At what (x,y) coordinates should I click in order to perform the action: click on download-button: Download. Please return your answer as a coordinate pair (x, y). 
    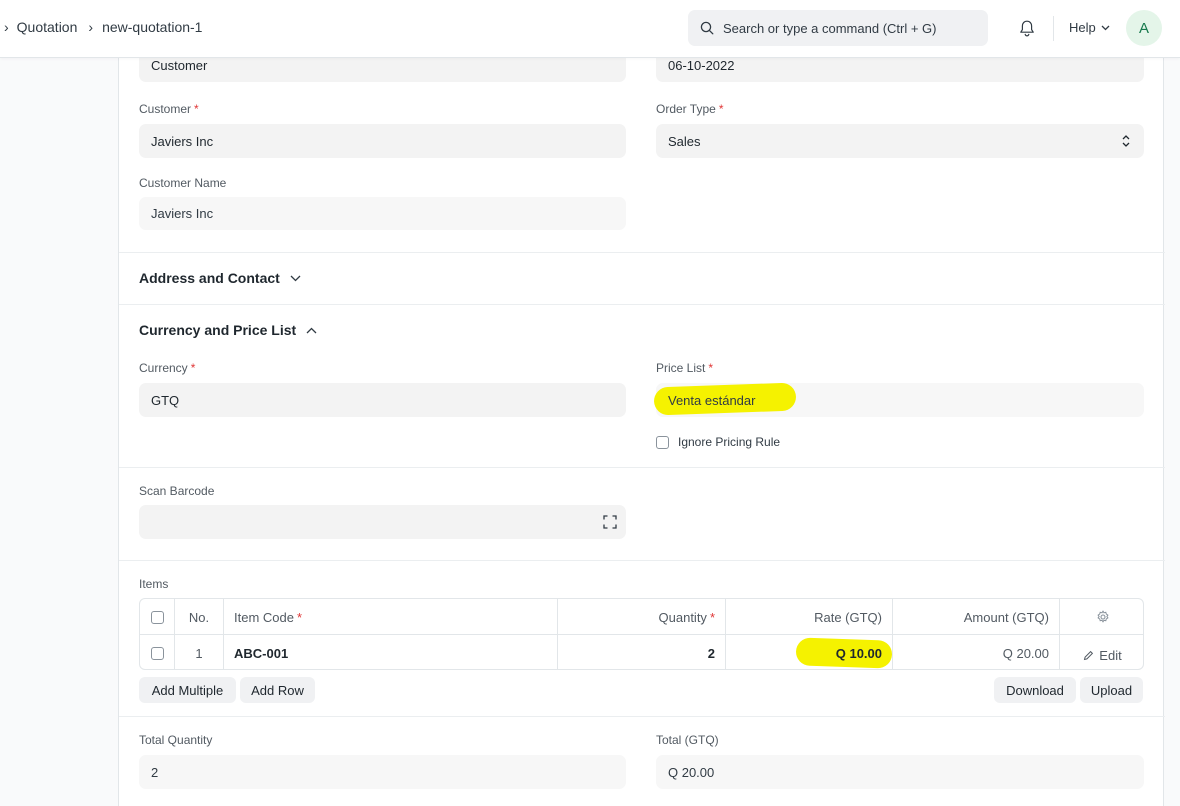
    Looking at the image, I should click on (1035, 690).